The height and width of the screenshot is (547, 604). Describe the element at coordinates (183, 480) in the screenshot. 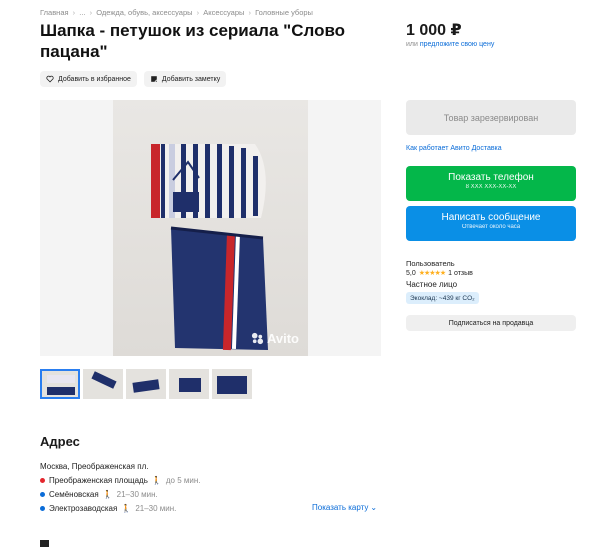

I see `metro-time: до 5 мин.` at that location.